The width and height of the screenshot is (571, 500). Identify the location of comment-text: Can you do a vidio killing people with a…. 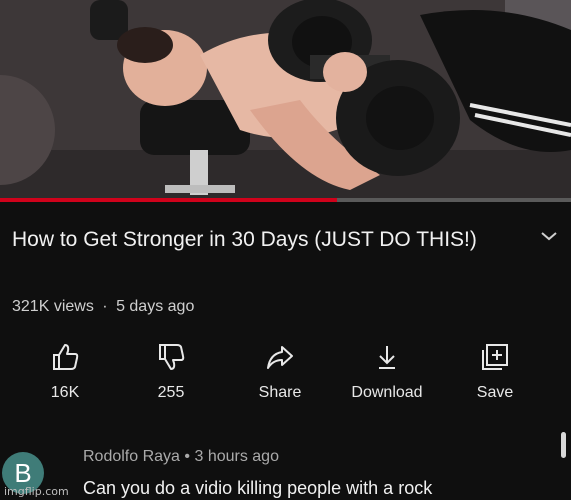
(258, 488).